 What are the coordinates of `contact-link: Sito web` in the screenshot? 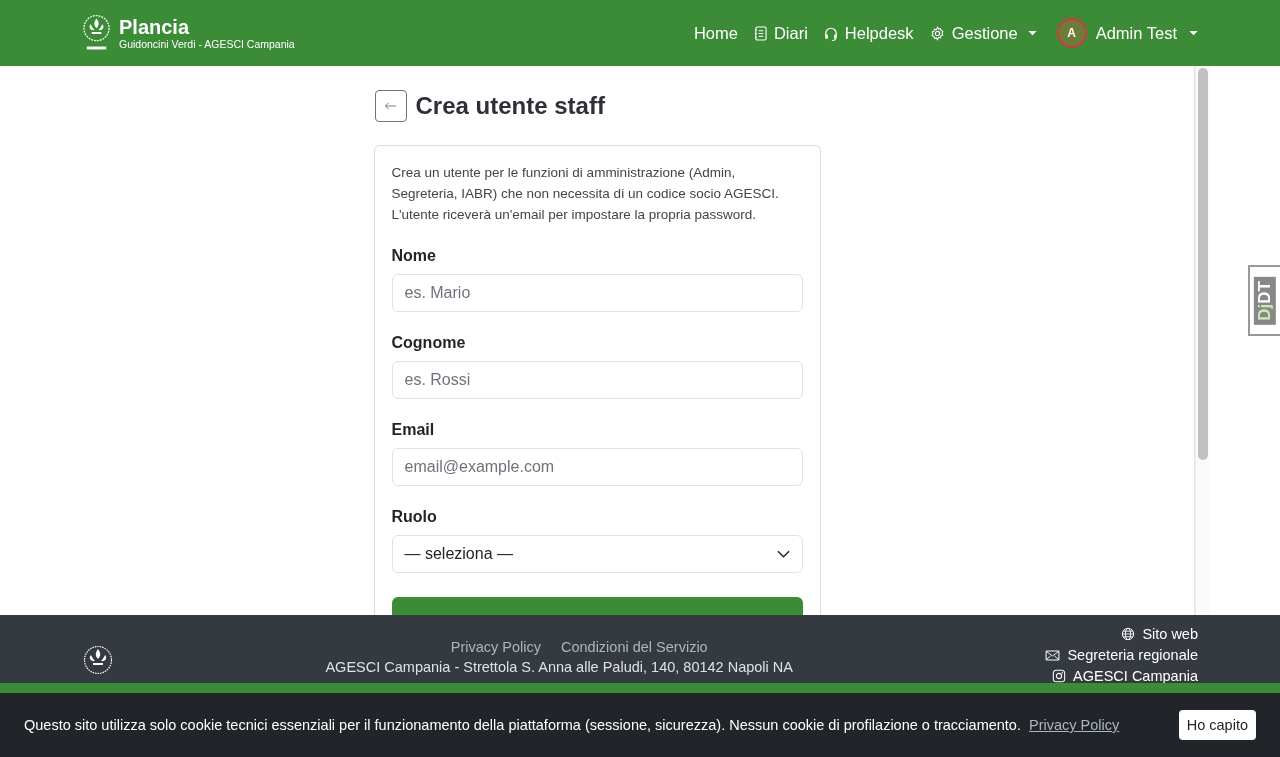 It's located at (1159, 634).